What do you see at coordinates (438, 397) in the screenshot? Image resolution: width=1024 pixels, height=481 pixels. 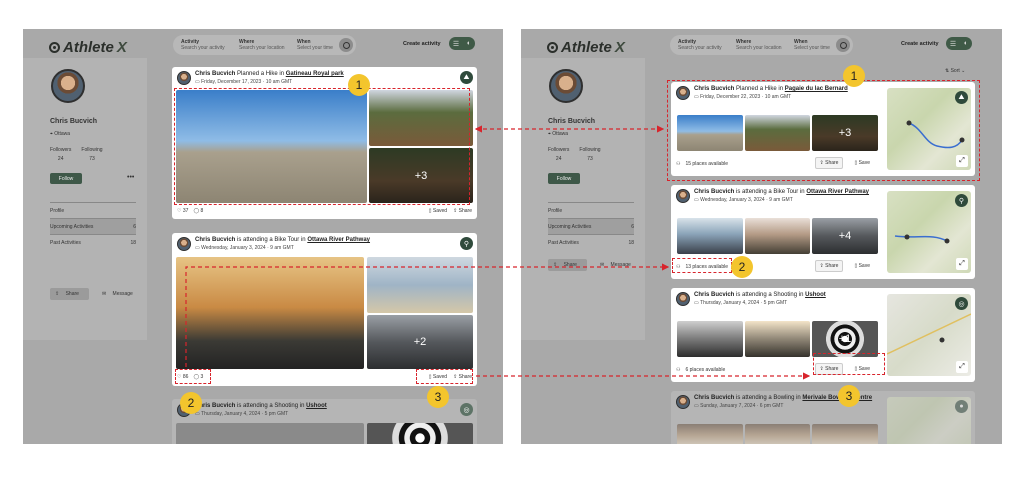 I see `annotation-badge-3: 3` at bounding box center [438, 397].